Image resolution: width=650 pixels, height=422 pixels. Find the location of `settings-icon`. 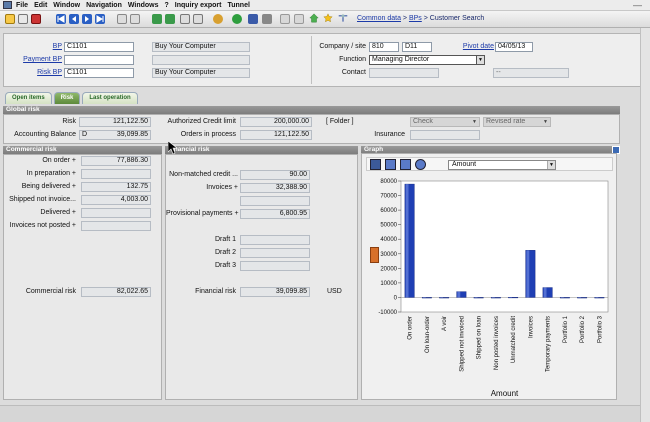

settings-icon is located at coordinates (267, 19).